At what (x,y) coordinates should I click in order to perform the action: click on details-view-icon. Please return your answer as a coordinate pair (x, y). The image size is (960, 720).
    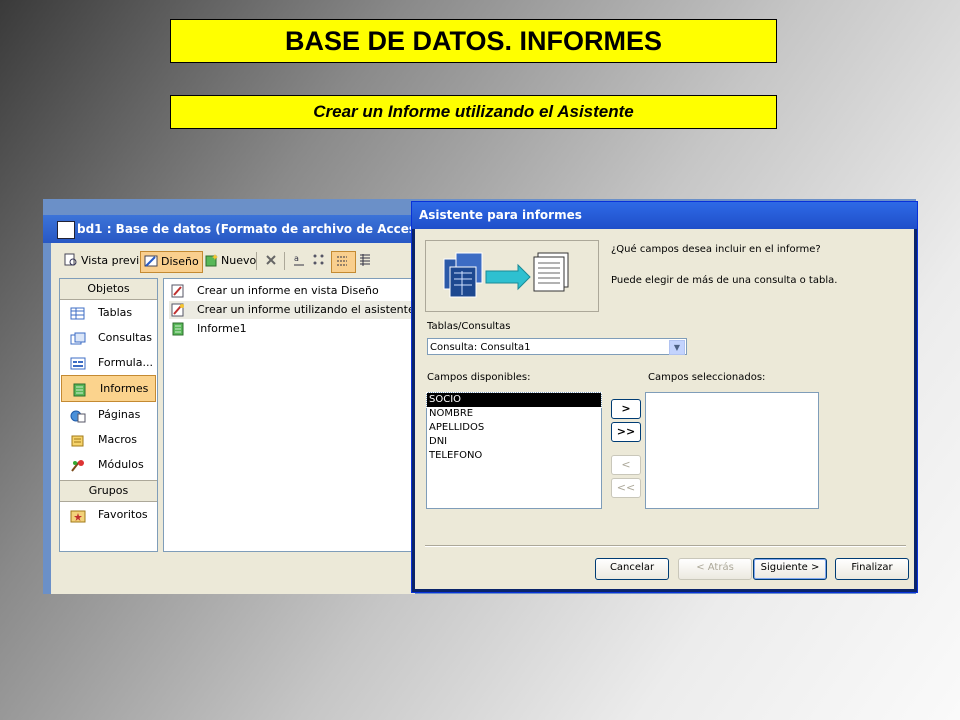
    Looking at the image, I should click on (365, 260).